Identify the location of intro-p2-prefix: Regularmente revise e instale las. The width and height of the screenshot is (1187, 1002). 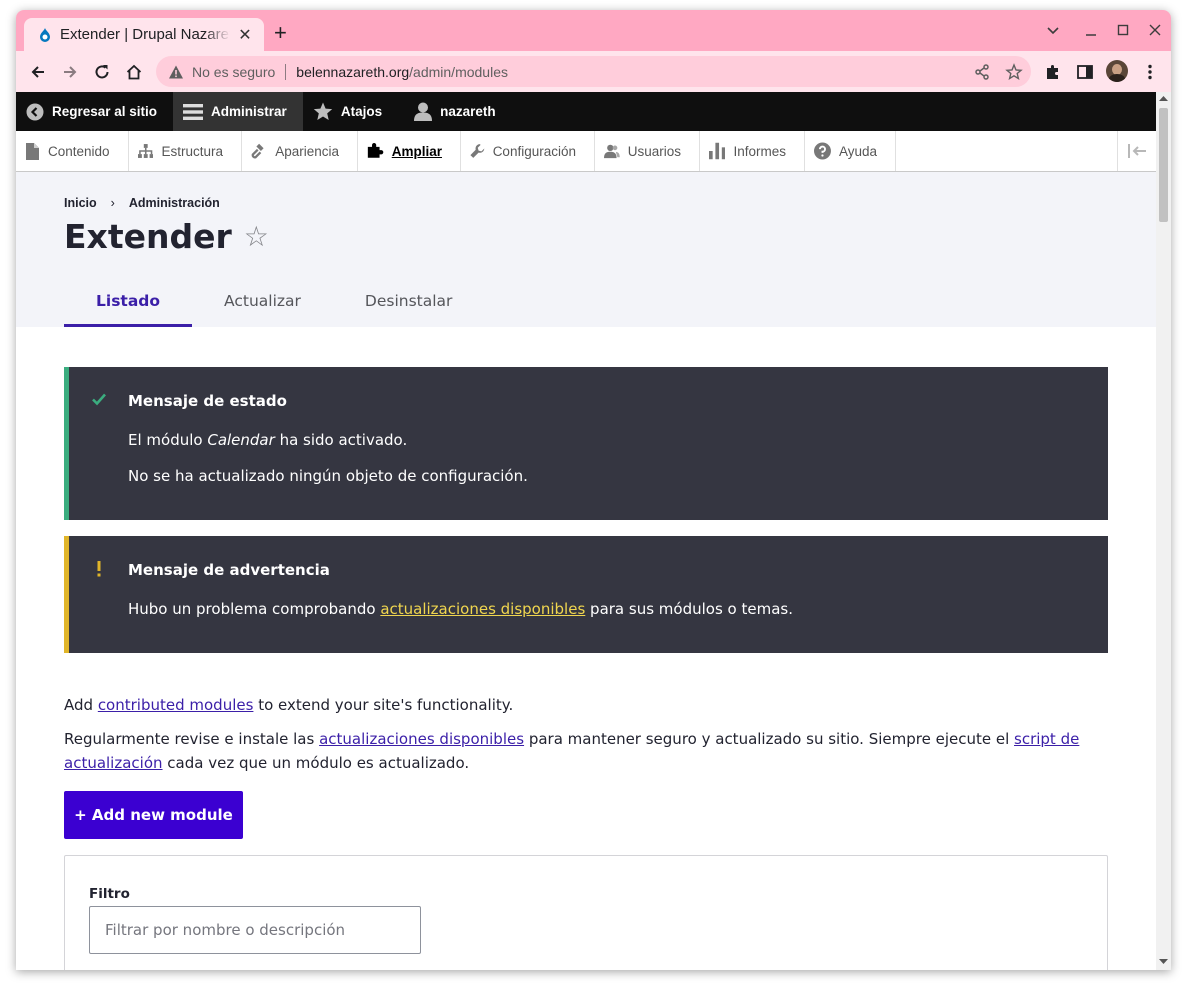
(192, 739).